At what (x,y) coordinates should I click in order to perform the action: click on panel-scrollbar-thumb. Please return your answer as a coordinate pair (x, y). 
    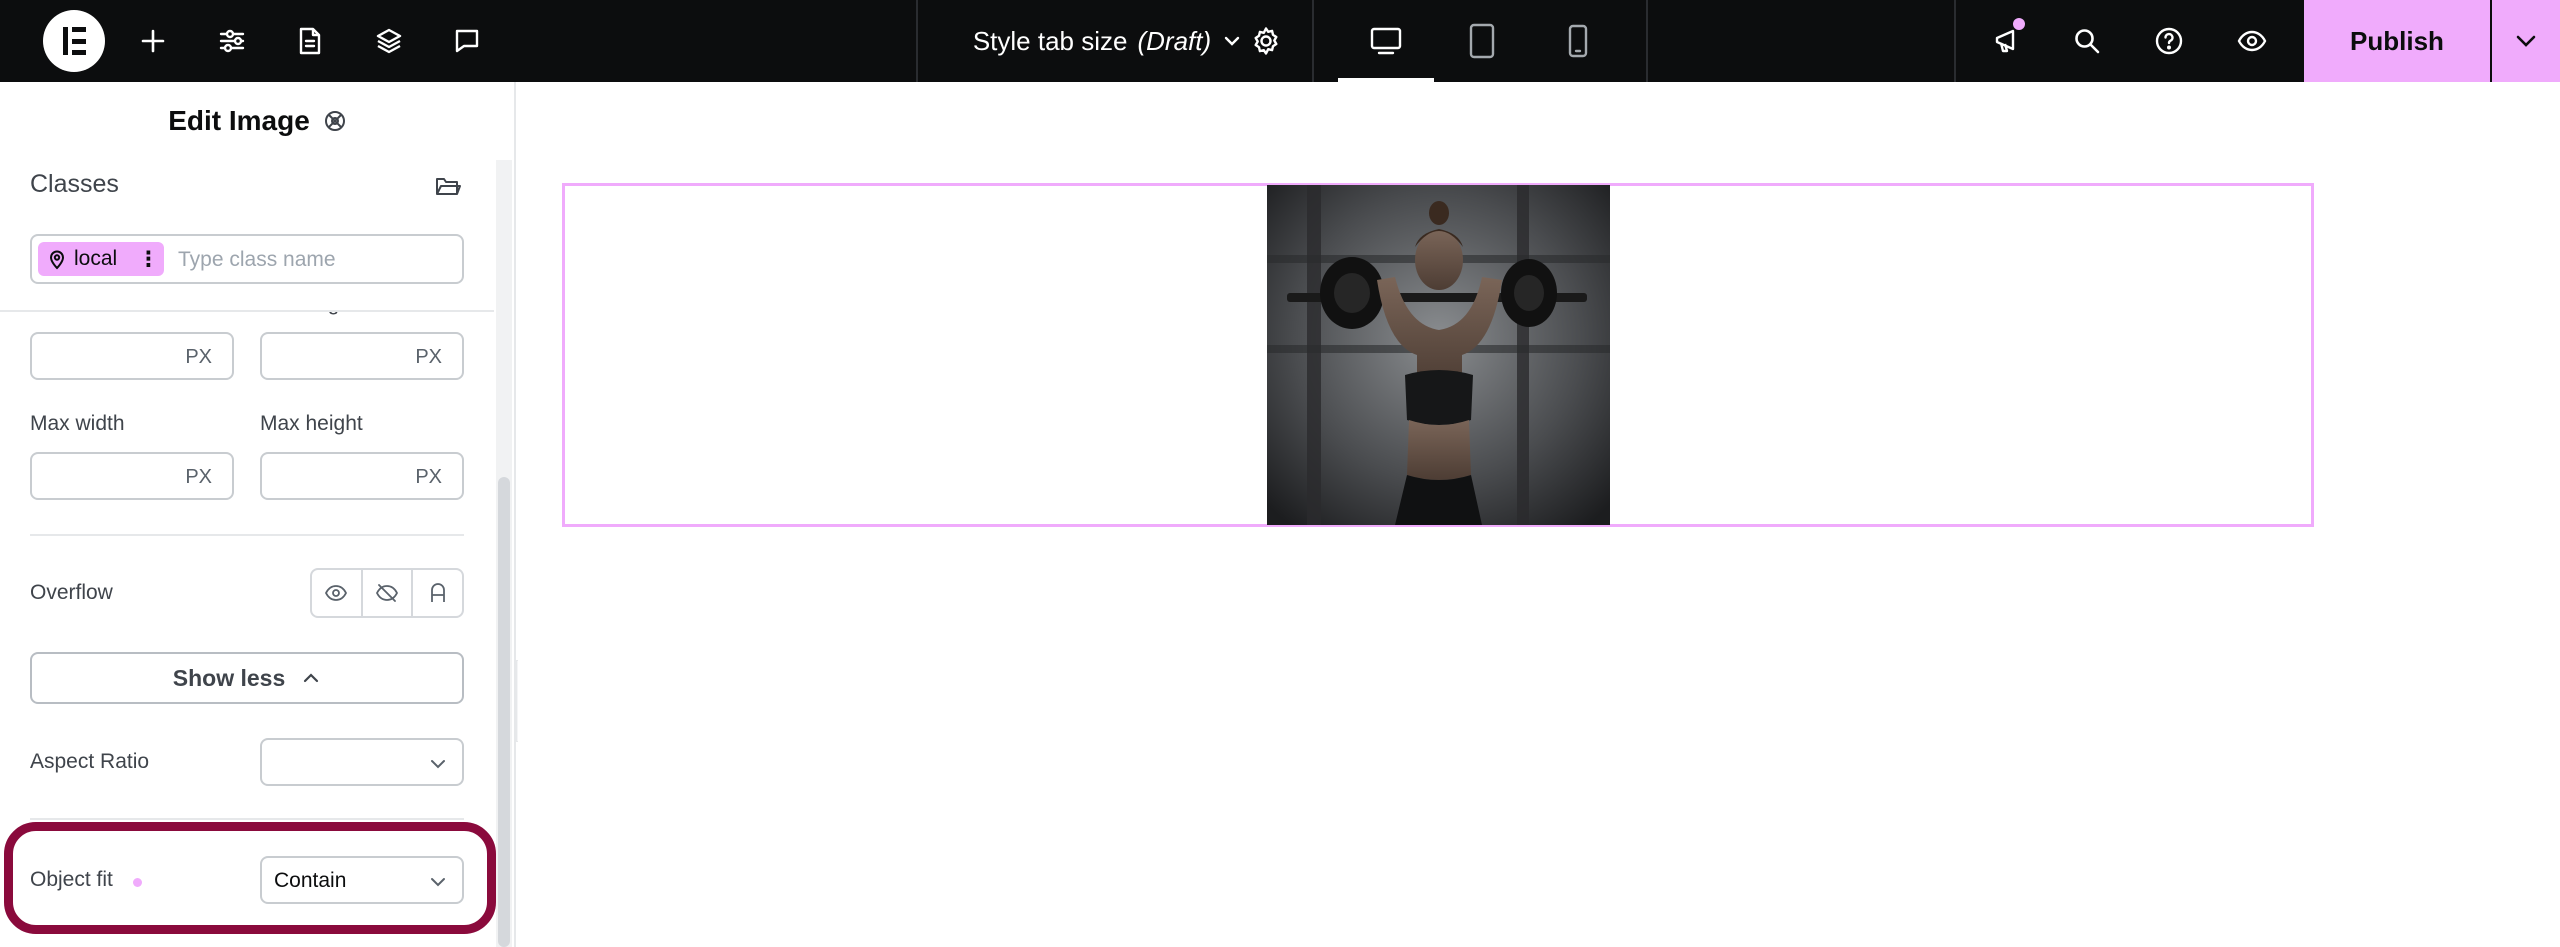
    Looking at the image, I should click on (504, 712).